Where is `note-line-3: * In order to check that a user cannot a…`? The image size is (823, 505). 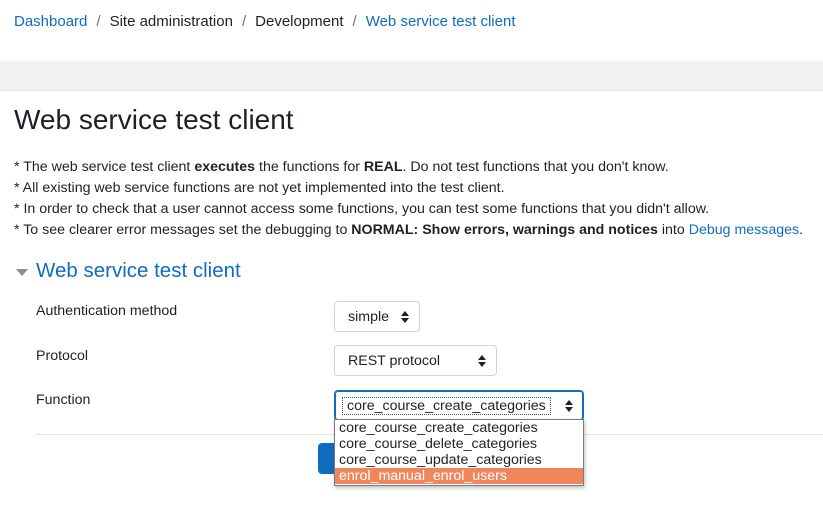 note-line-3: * In order to check that a user cannot a… is located at coordinates (362, 209).